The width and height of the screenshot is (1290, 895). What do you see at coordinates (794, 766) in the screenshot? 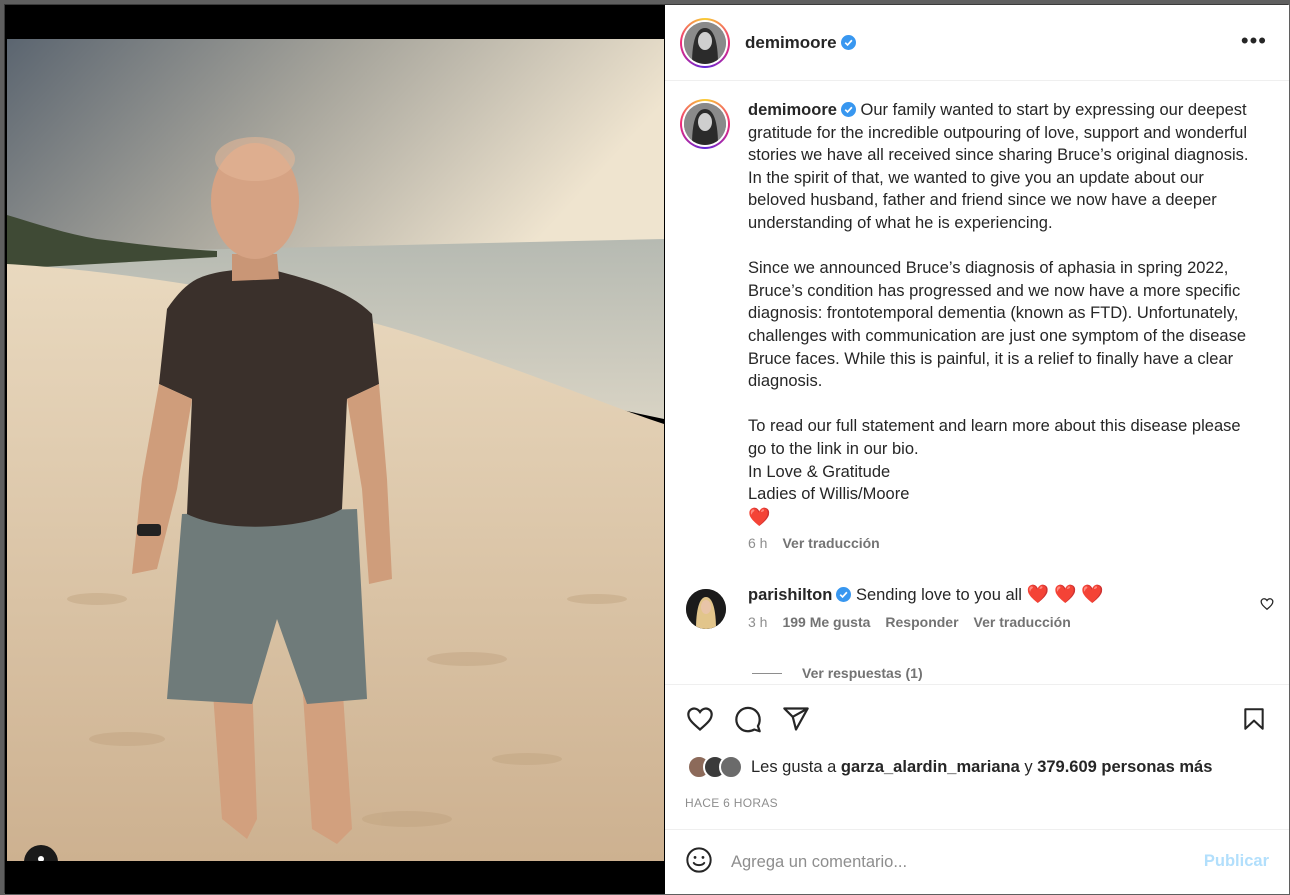
I see `likes-prefix: Les gusta a` at bounding box center [794, 766].